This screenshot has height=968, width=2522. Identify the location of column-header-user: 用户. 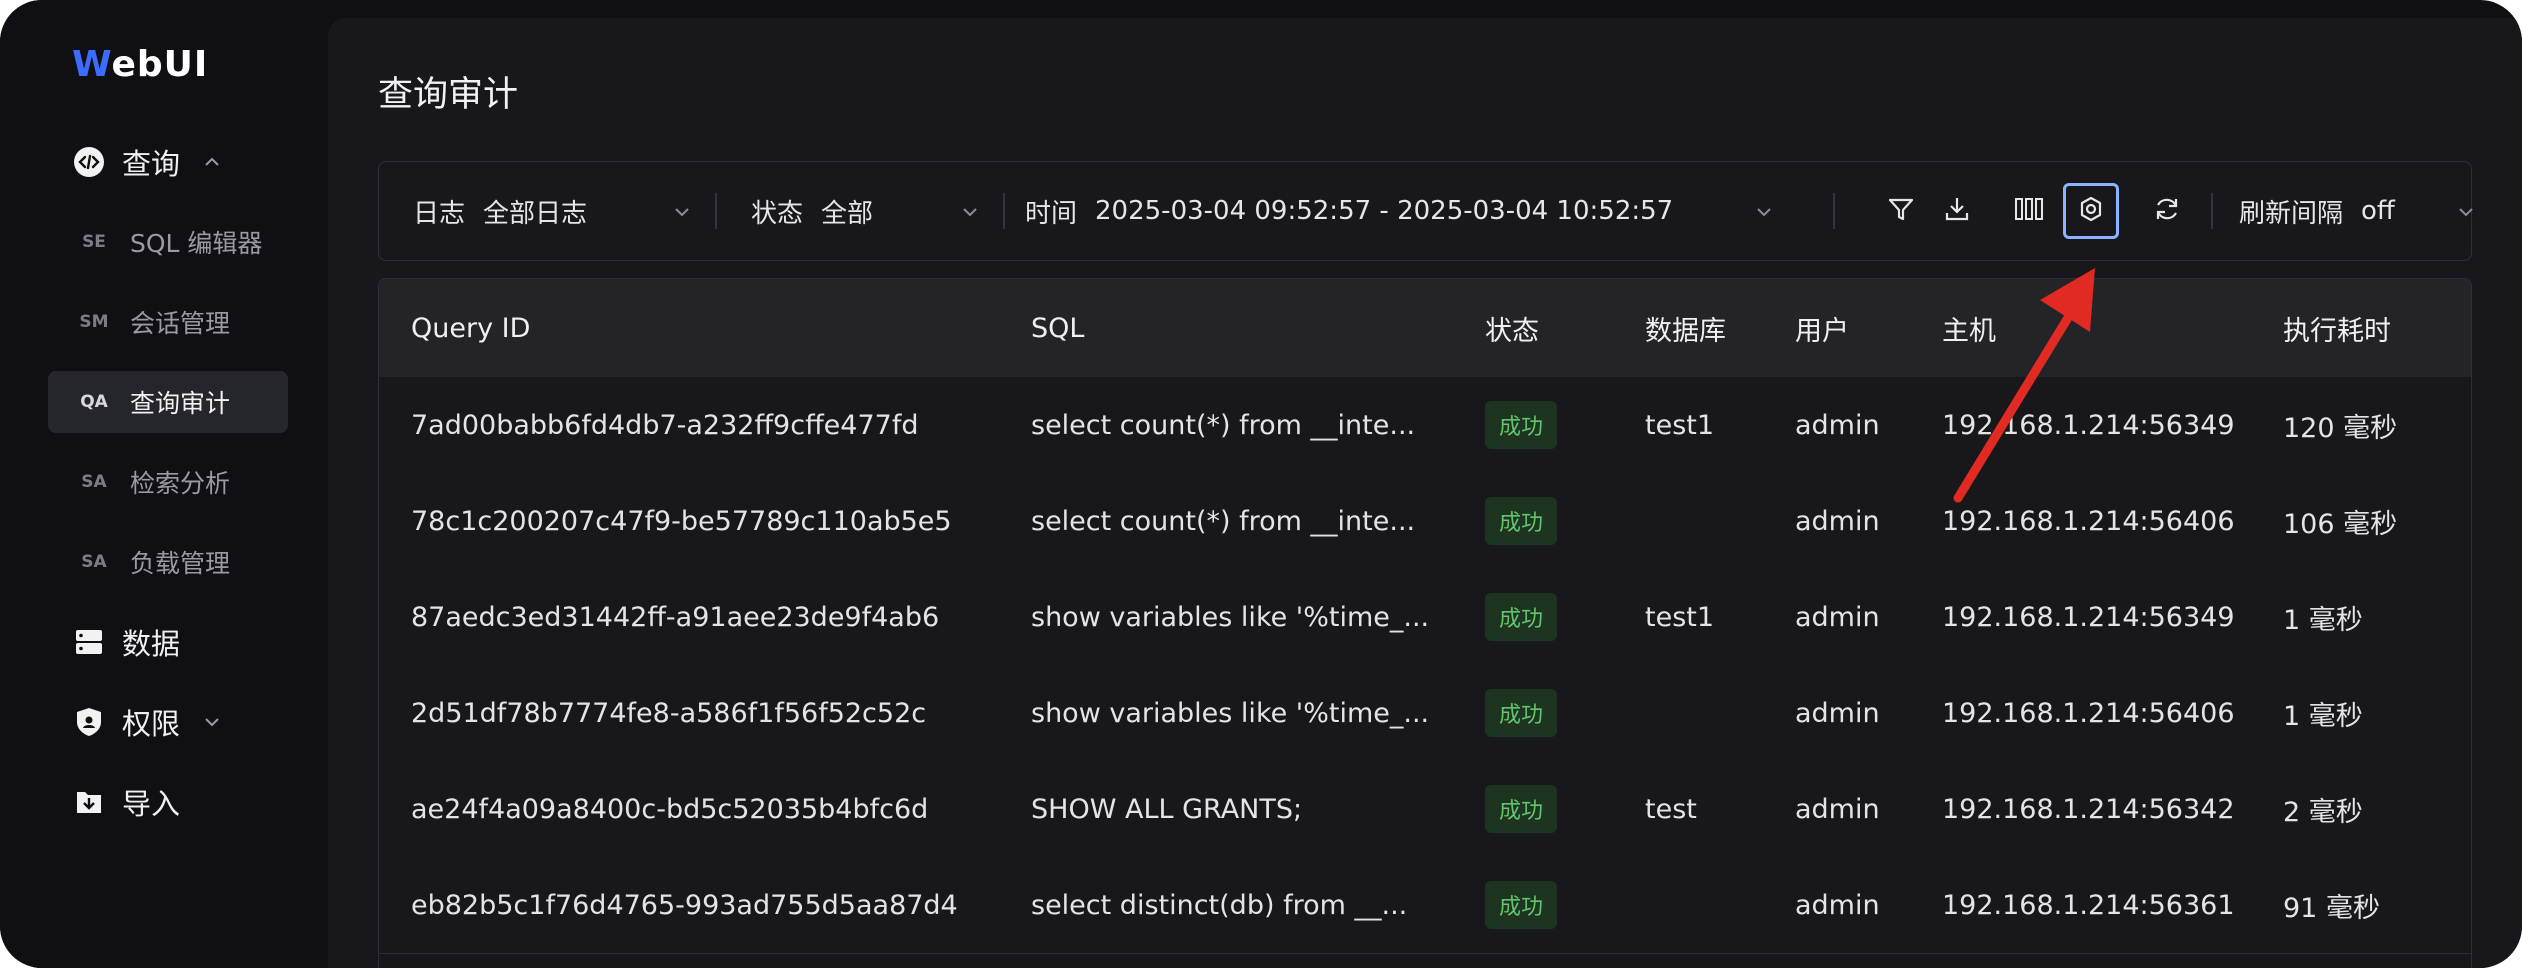
(1822, 328).